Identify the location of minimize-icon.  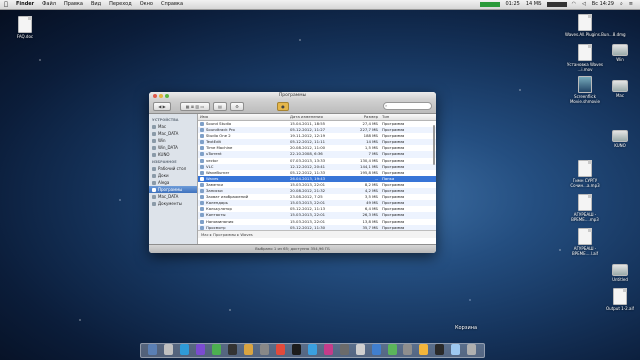
(161, 95).